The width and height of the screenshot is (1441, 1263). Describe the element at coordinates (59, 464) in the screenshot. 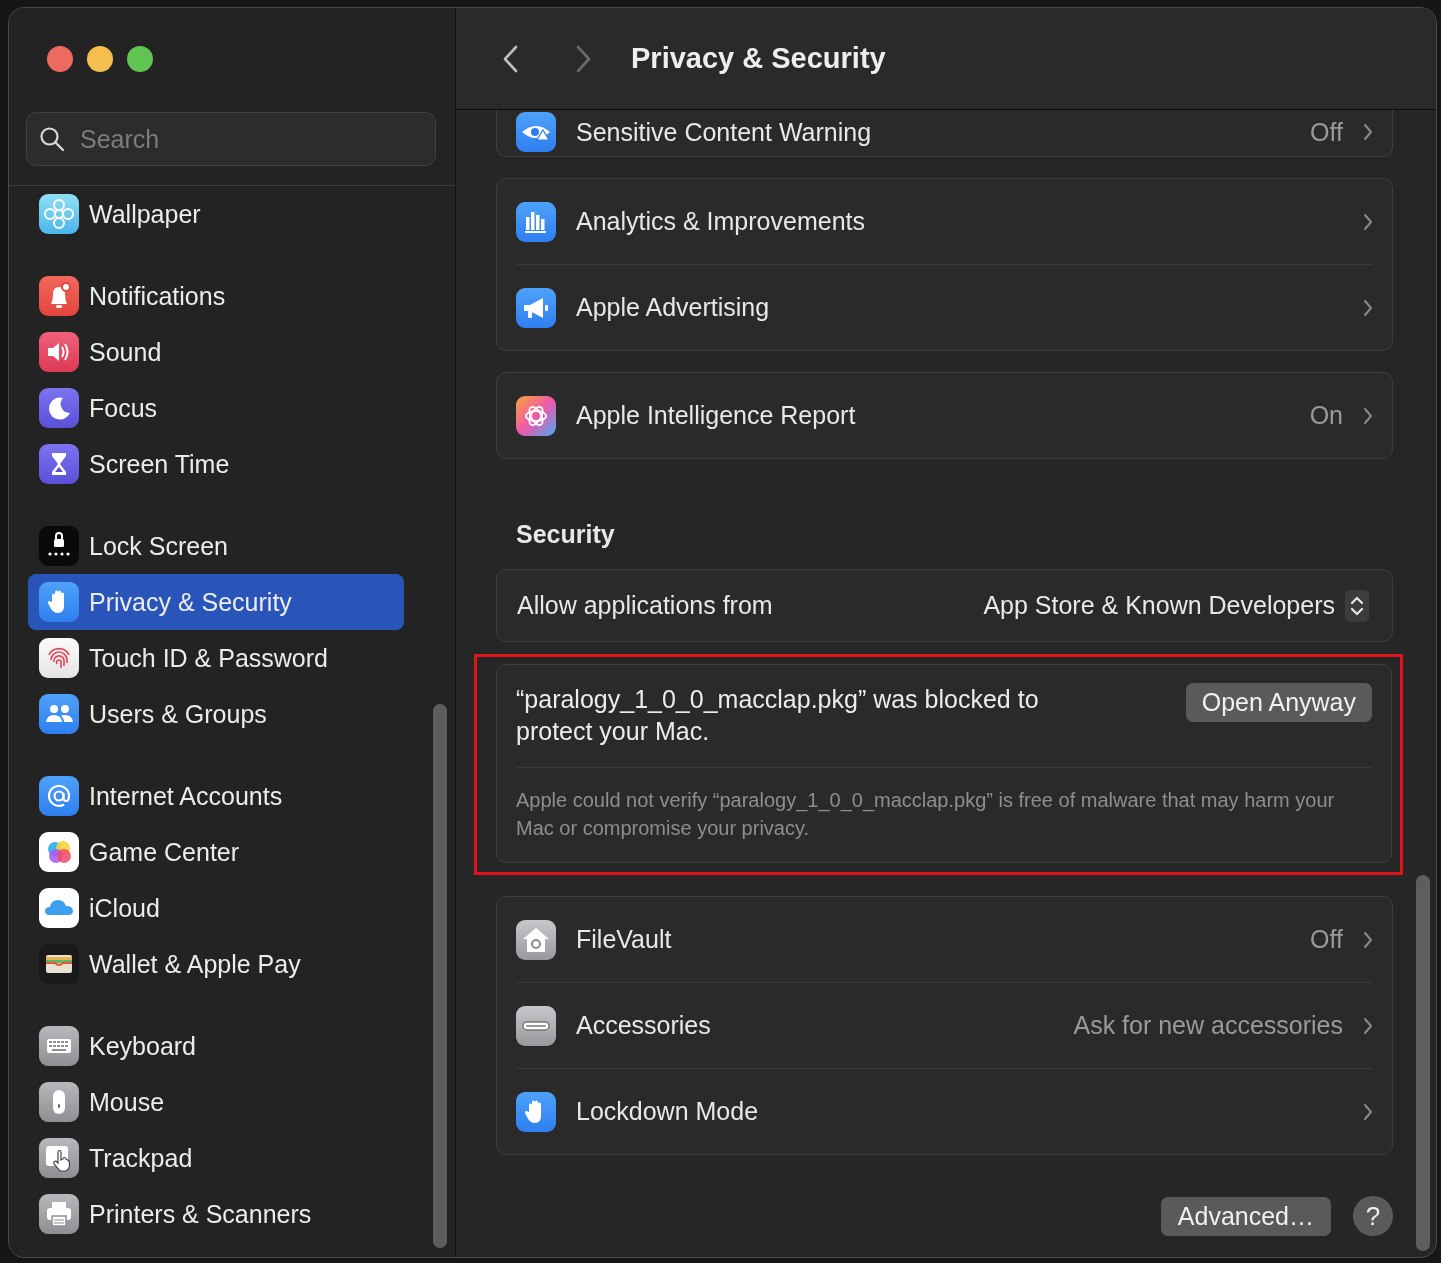

I see `hourglass-icon` at that location.